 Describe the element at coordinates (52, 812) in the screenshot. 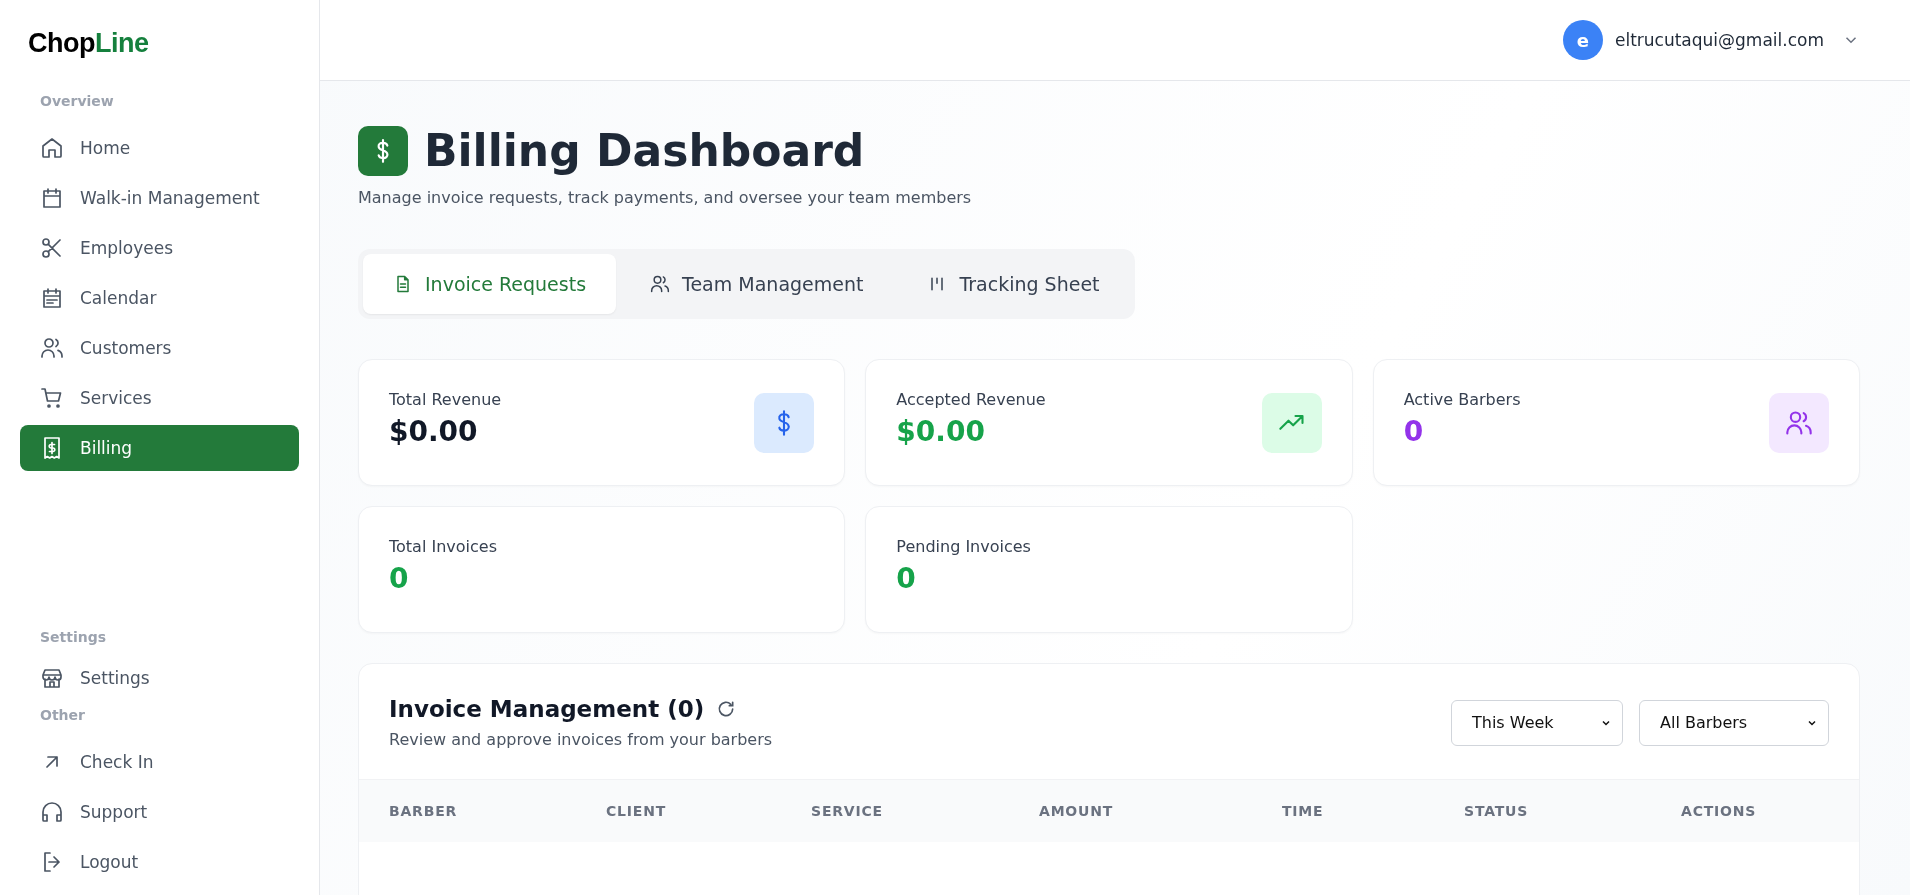

I see `headphones-icon` at that location.